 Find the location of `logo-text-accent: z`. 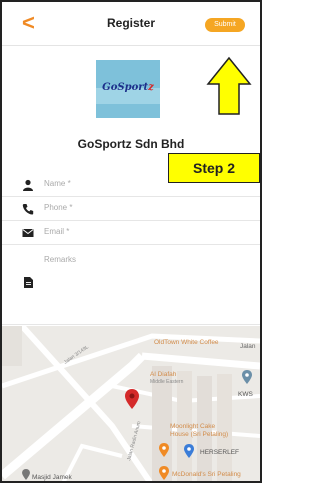

logo-text-accent: z is located at coordinates (151, 87).